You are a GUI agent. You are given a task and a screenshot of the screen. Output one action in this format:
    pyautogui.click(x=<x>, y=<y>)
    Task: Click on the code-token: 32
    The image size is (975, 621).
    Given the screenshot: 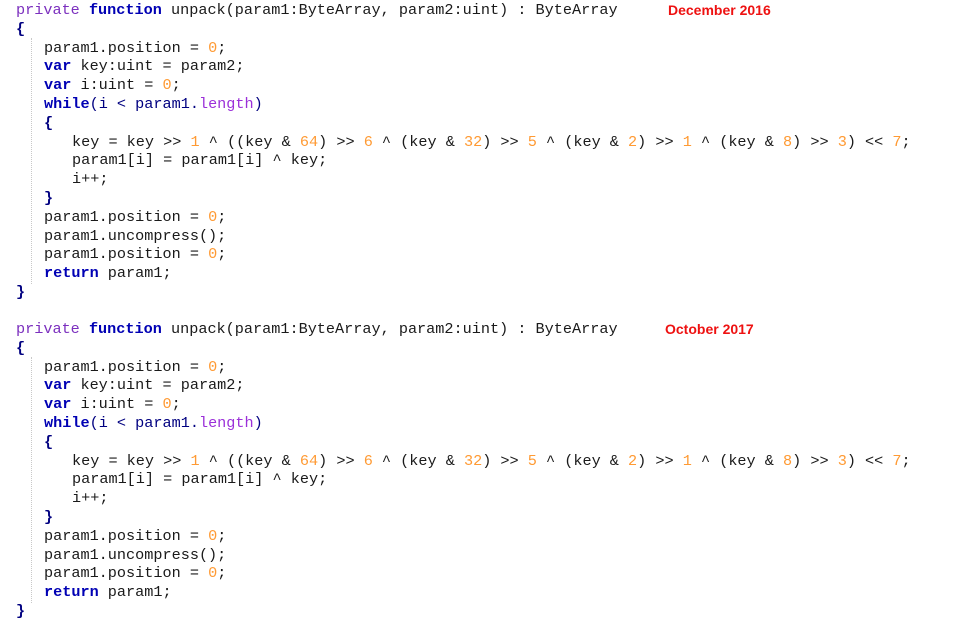 What is the action you would take?
    pyautogui.click(x=473, y=460)
    